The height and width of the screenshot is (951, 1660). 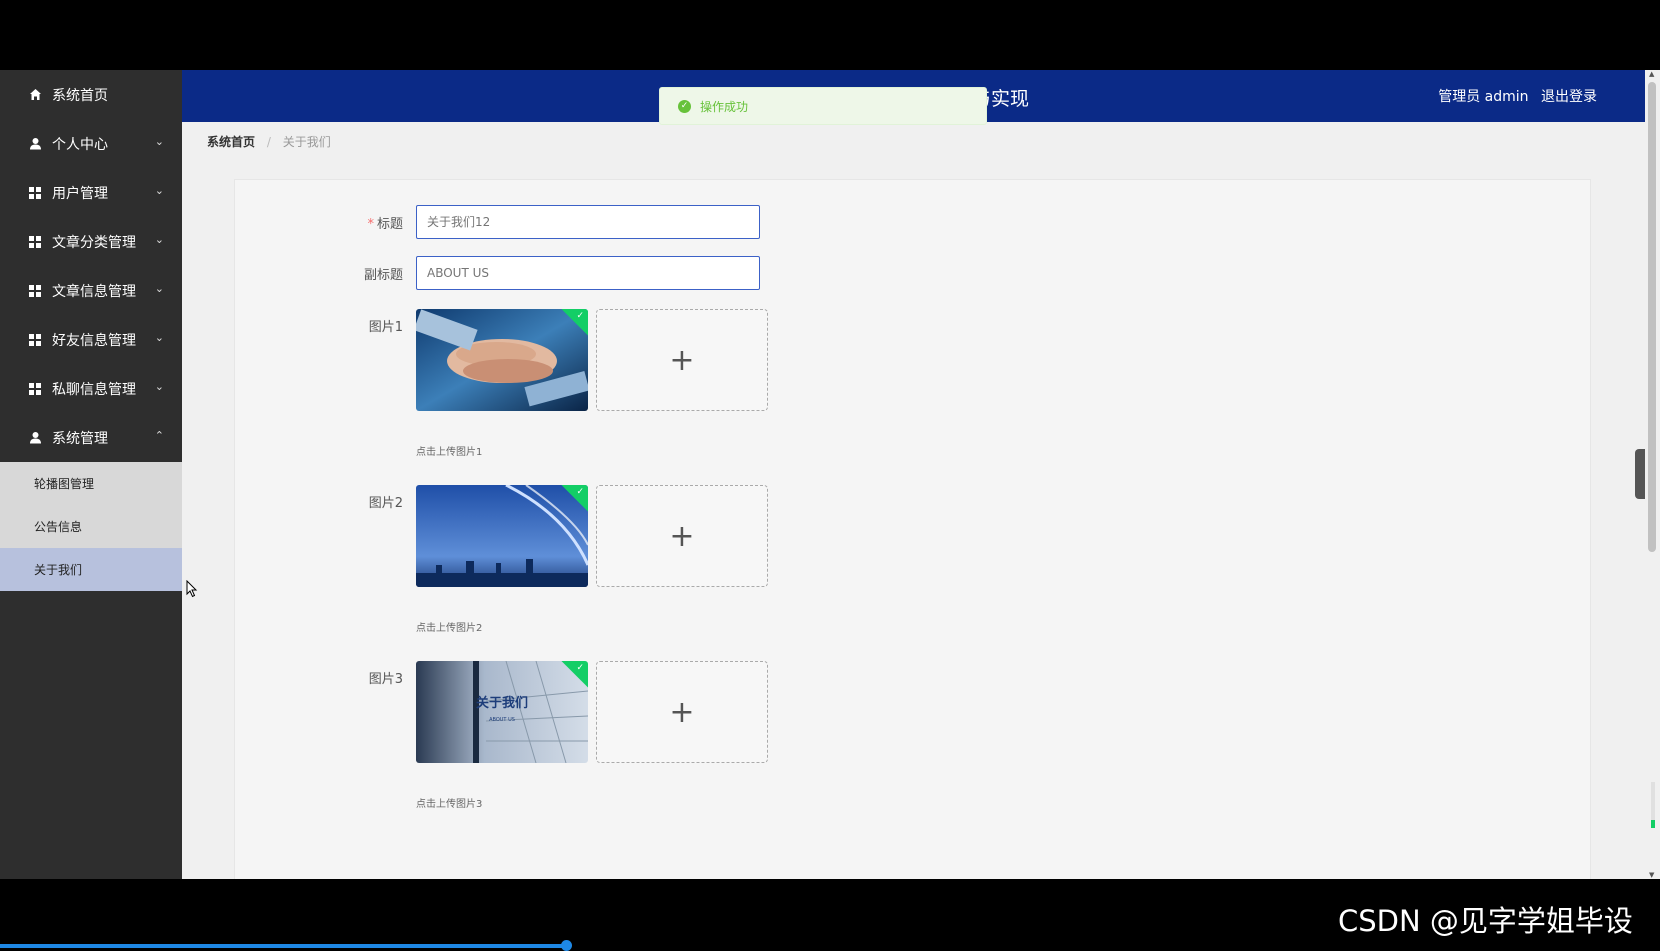 I want to click on chevron-up-icon: ⌃, so click(x=159, y=435).